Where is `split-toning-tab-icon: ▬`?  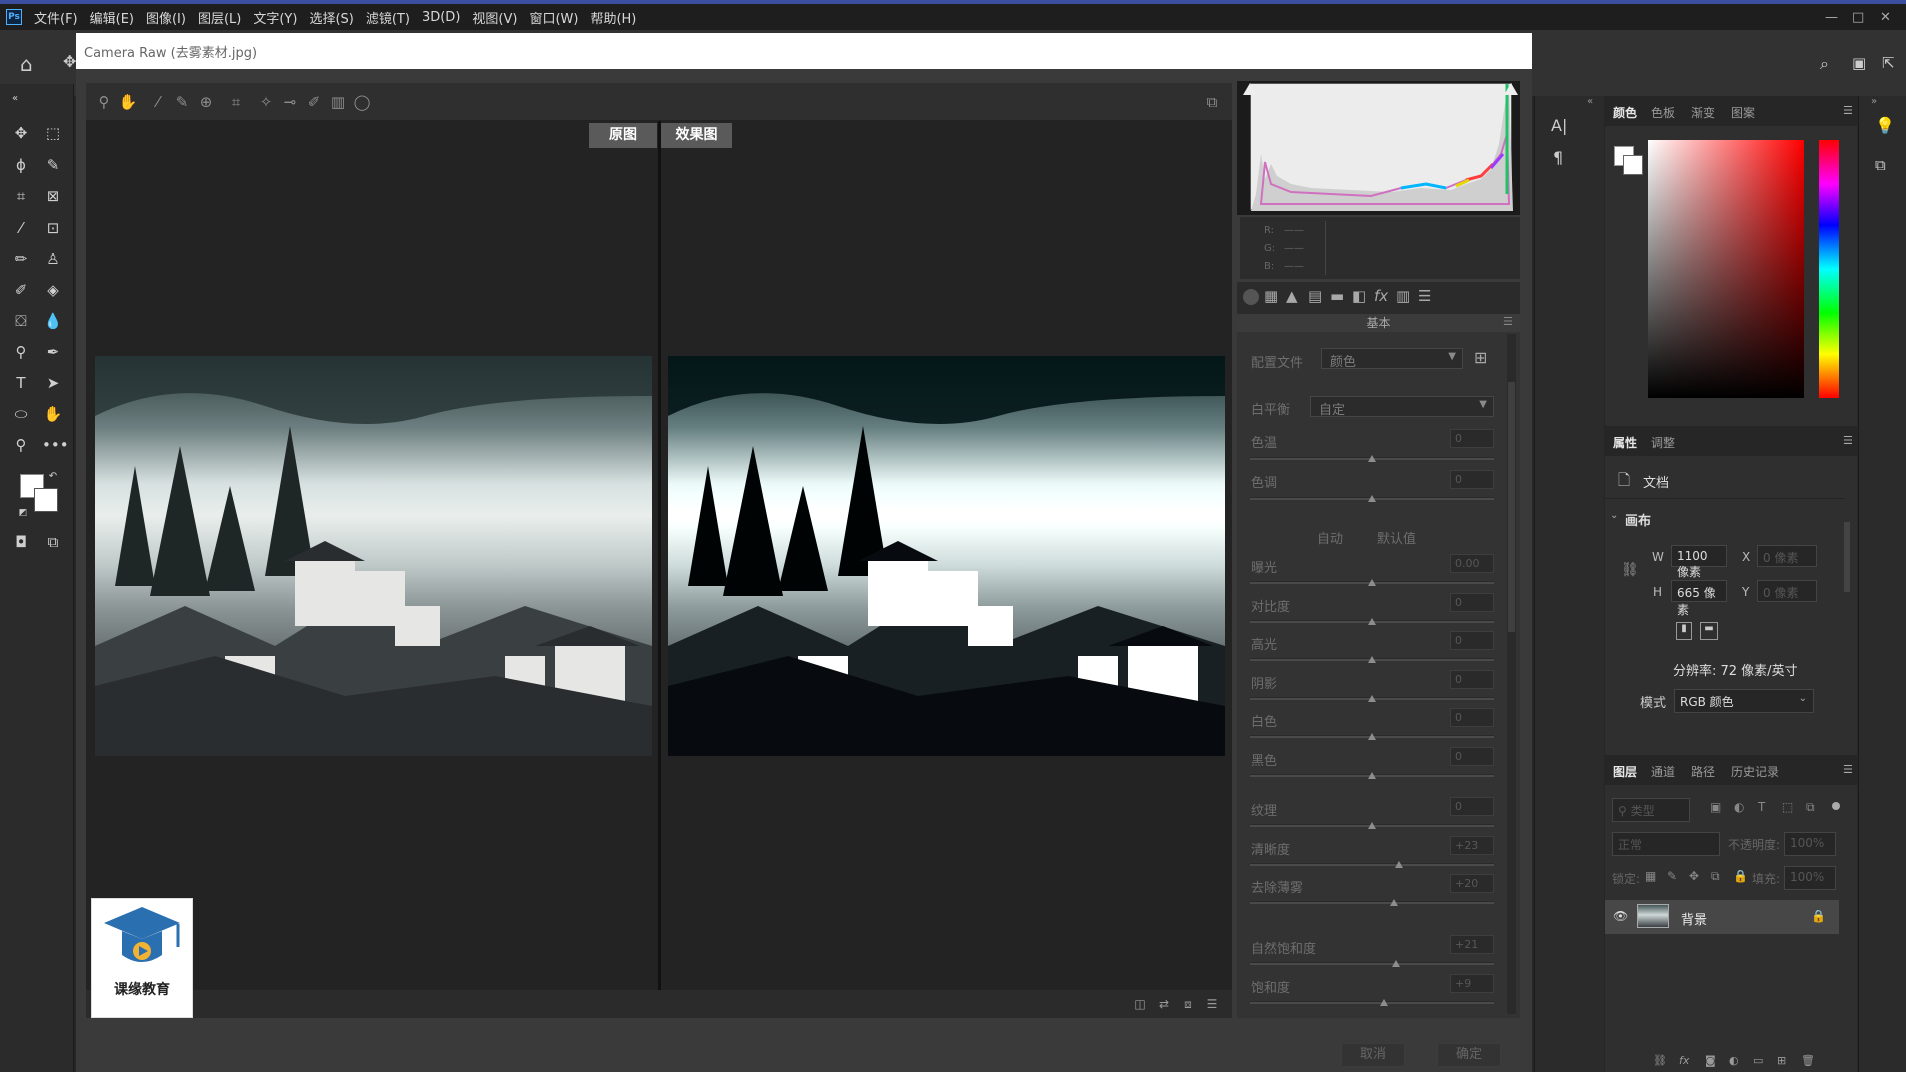
split-toning-tab-icon: ▬ is located at coordinates (1337, 296).